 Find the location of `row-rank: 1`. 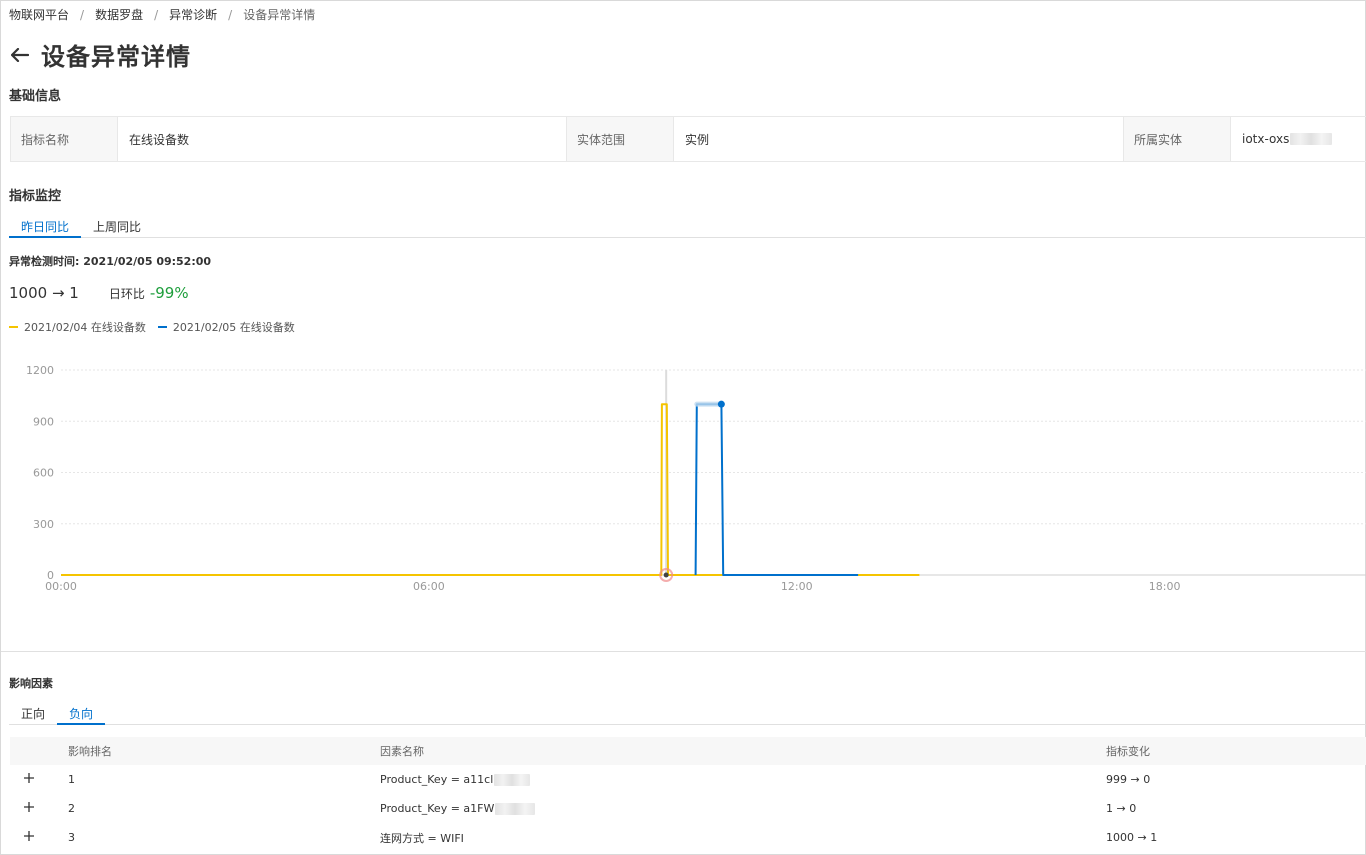

row-rank: 1 is located at coordinates (71, 779).